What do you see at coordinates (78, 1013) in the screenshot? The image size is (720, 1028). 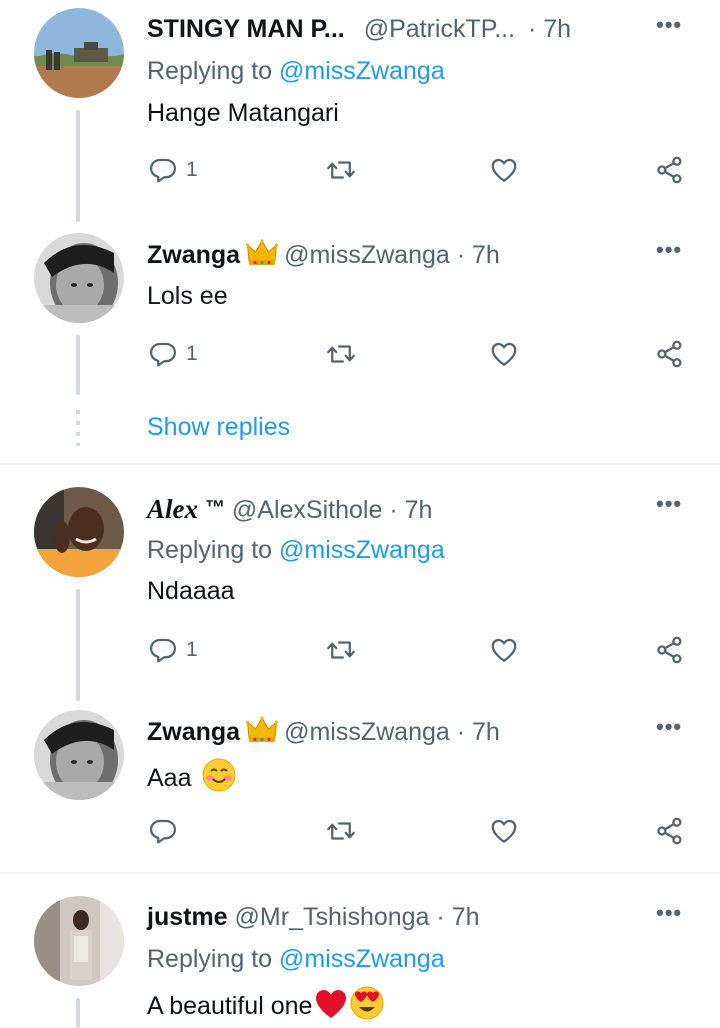 I see `thread-line` at bounding box center [78, 1013].